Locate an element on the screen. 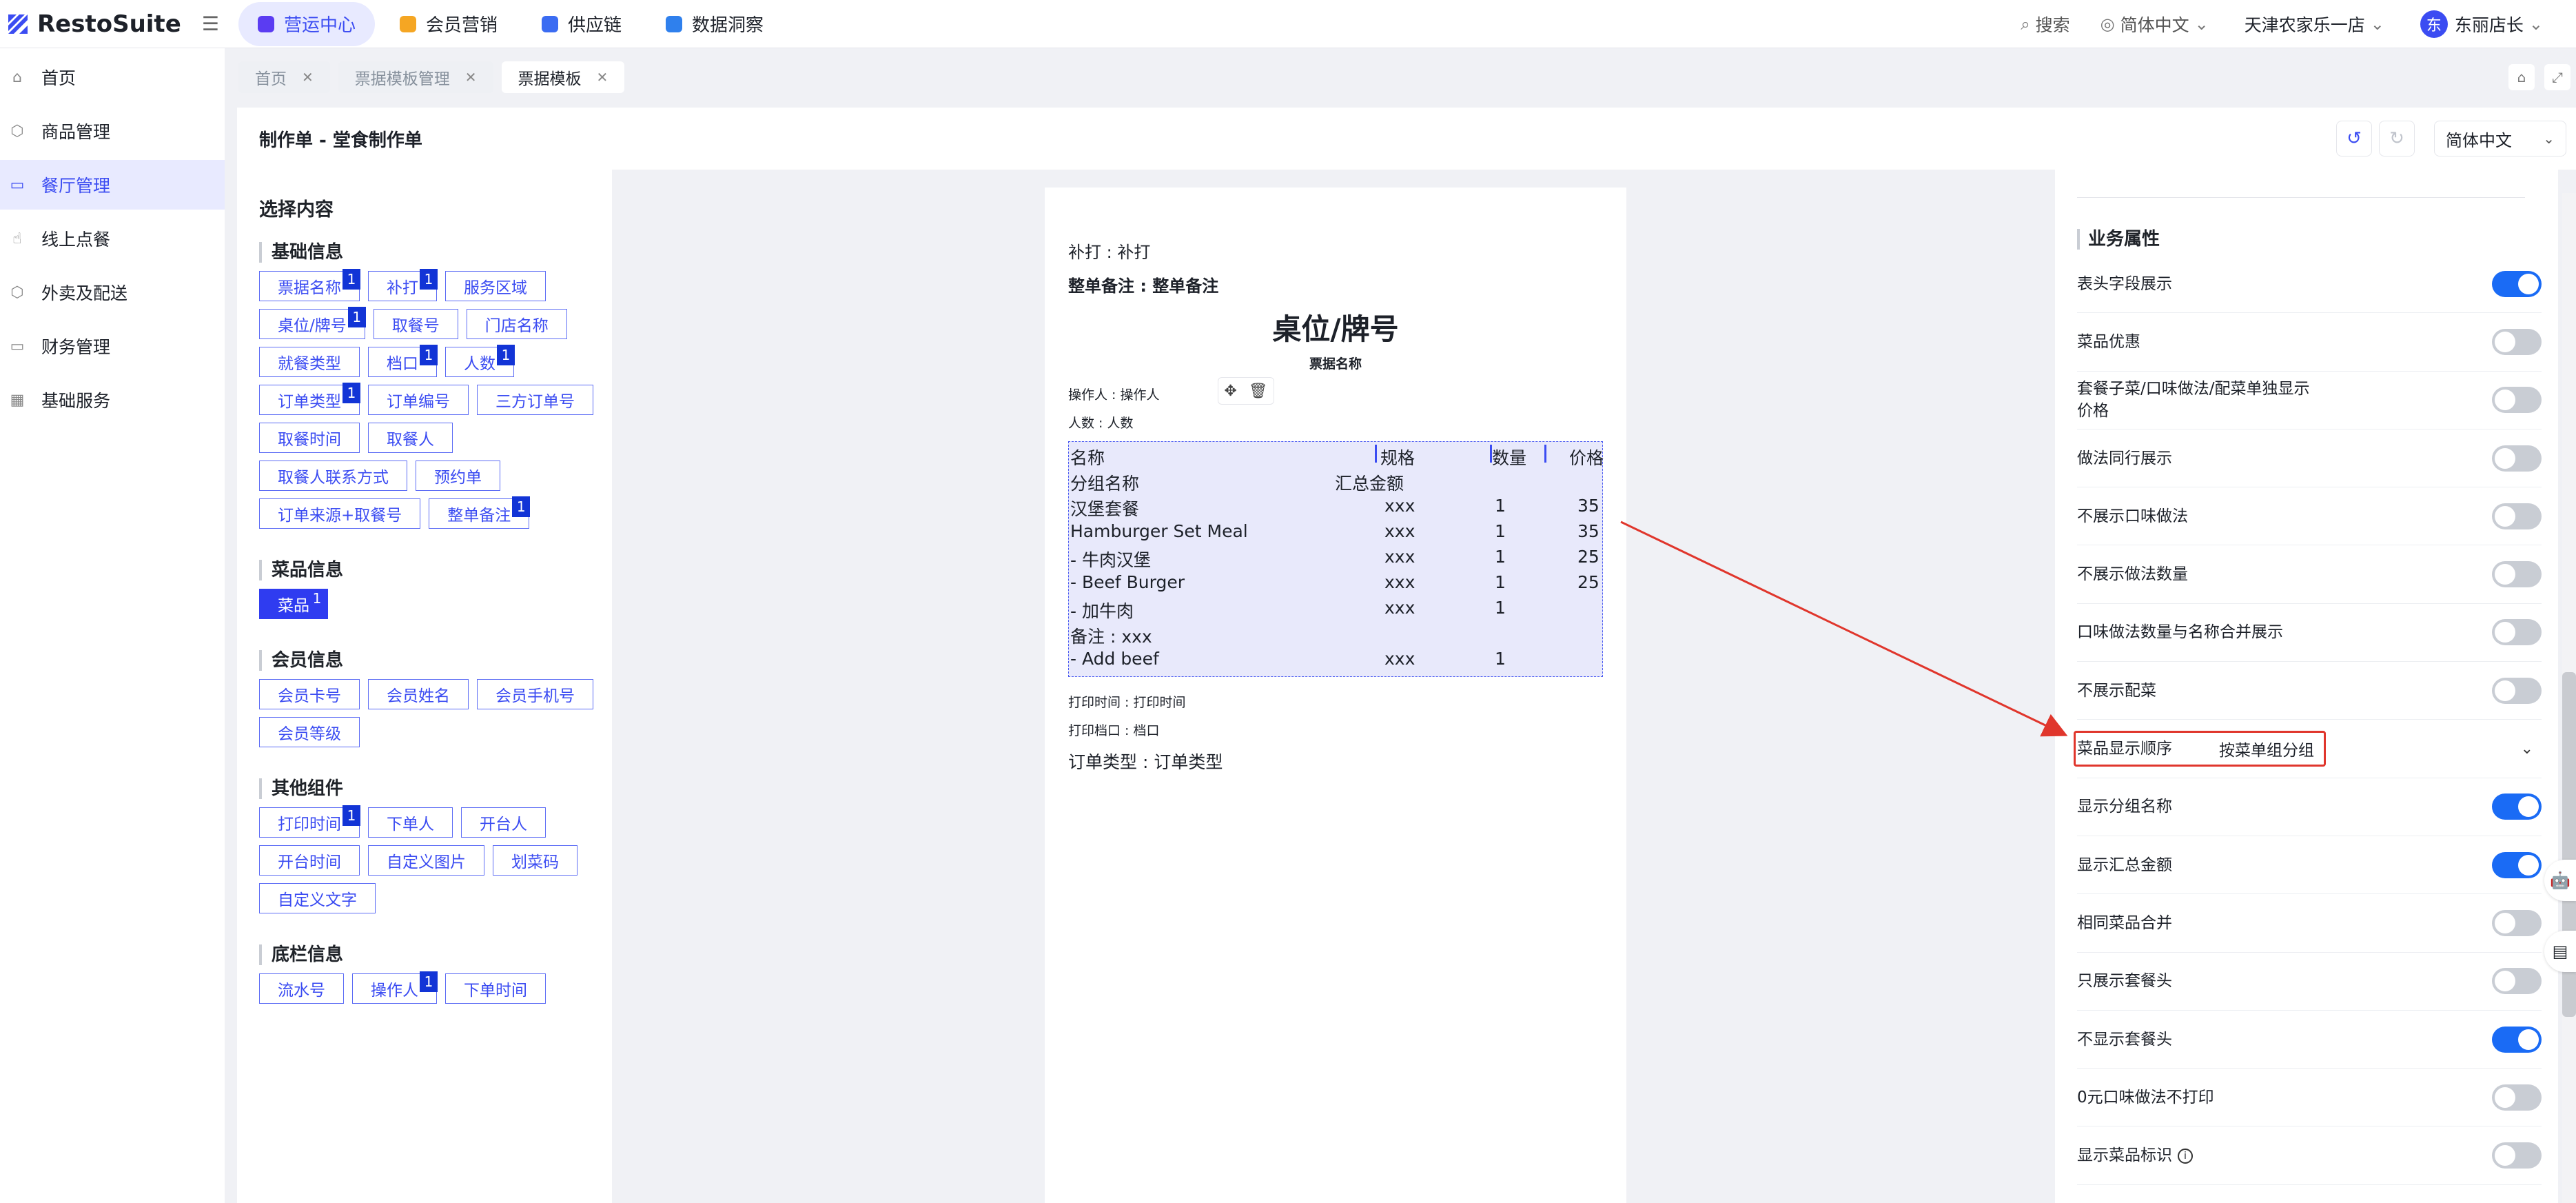 The width and height of the screenshot is (2576, 1203). content-chip: 订单编号 is located at coordinates (418, 400).